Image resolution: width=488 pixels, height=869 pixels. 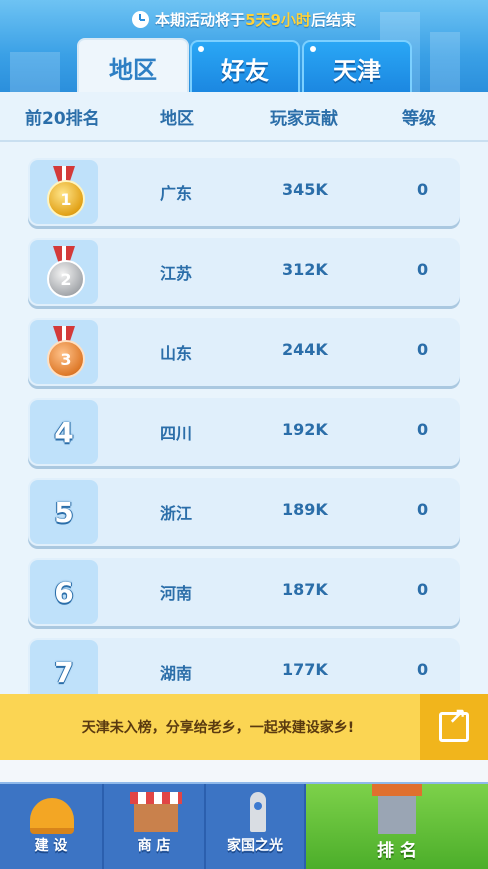 I want to click on bronze-medal-icon: 3, so click(x=65, y=352).